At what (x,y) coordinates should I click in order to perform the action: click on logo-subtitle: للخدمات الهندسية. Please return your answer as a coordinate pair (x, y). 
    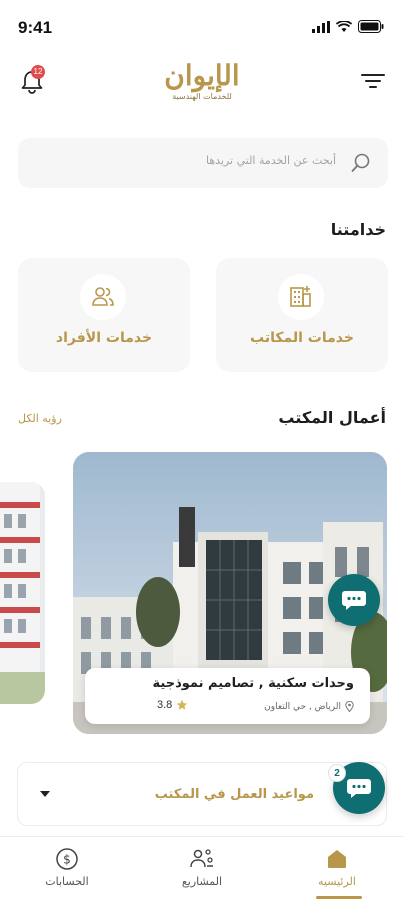
    Looking at the image, I should click on (202, 96).